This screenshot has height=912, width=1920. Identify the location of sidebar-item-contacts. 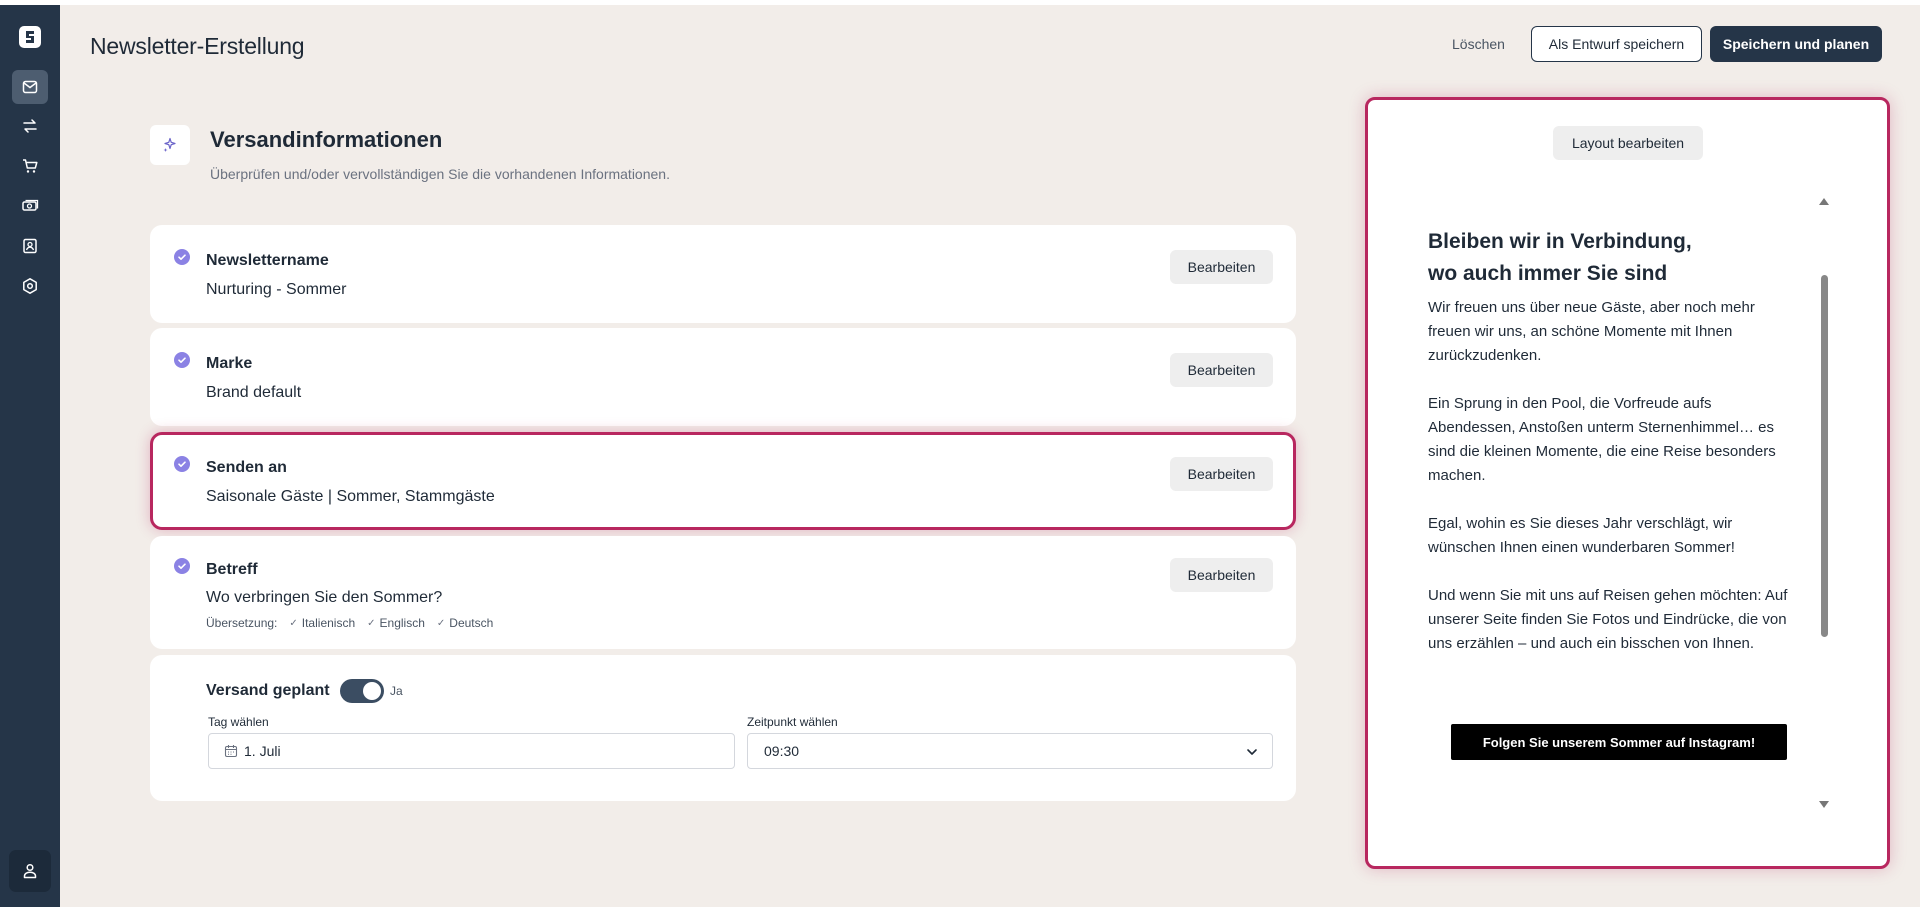
(30, 246).